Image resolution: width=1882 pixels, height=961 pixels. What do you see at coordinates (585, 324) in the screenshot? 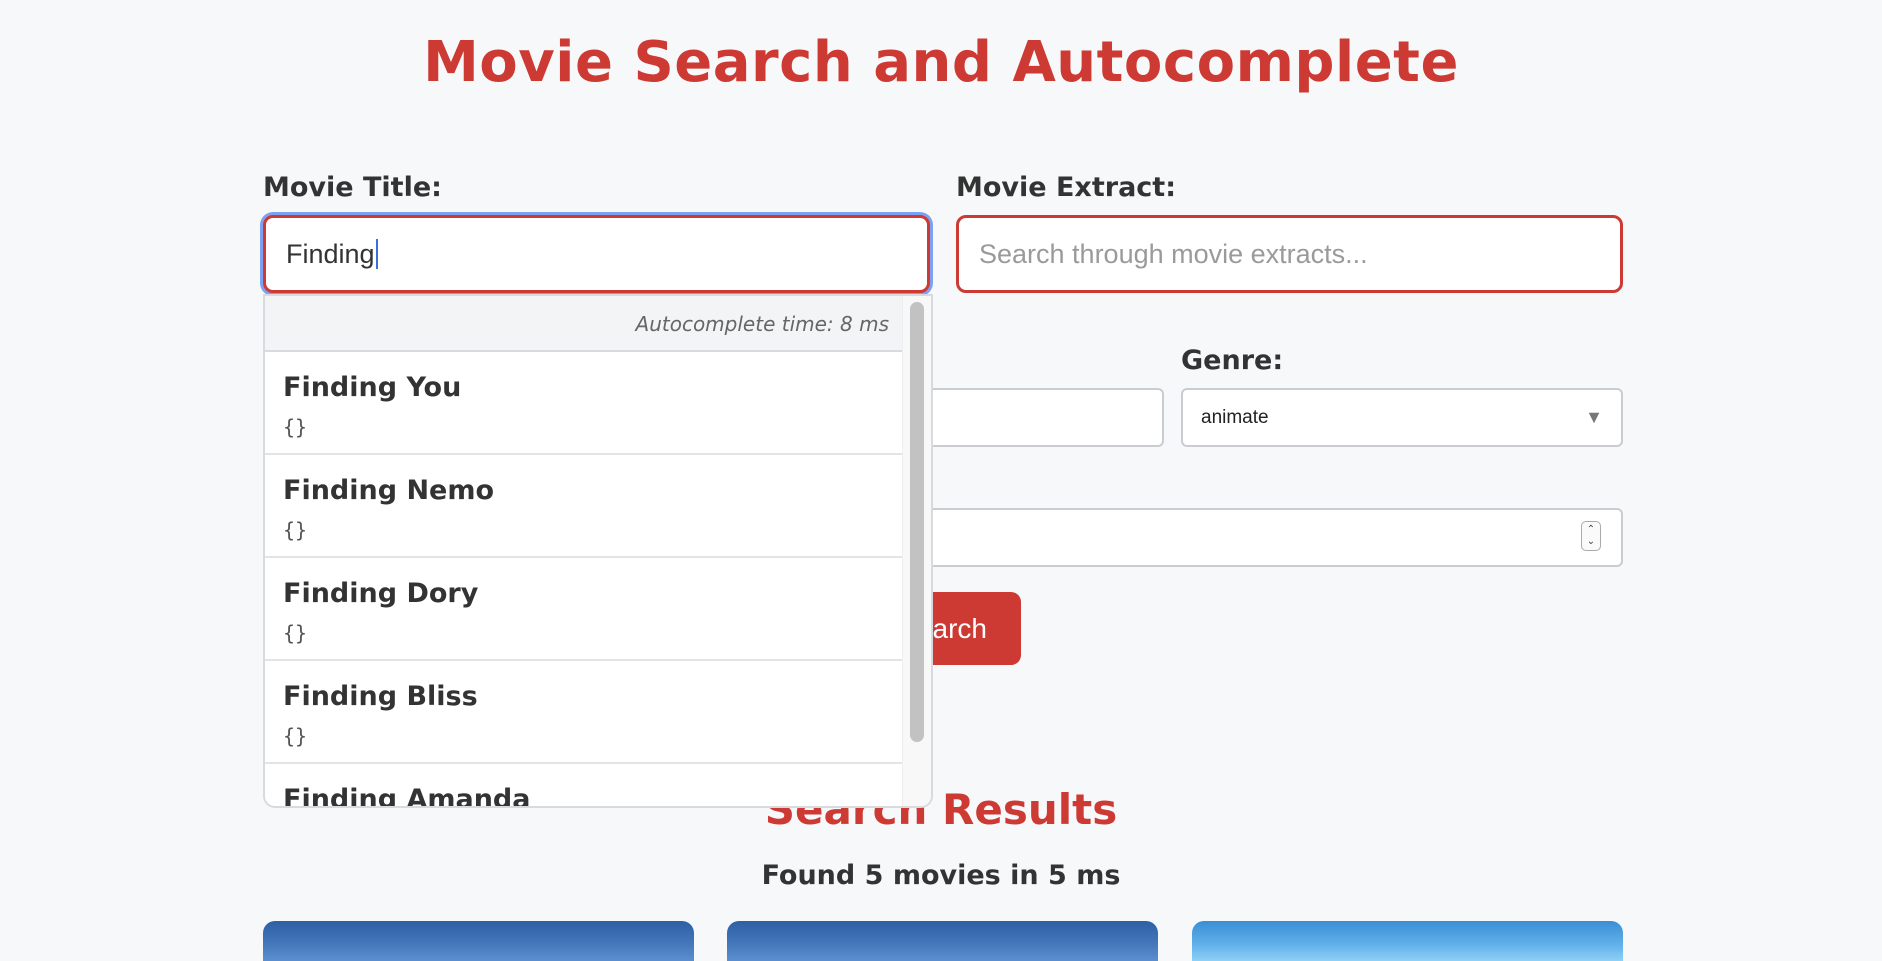
I see `autocomplete-time: Autocomplete time: 8 ms` at bounding box center [585, 324].